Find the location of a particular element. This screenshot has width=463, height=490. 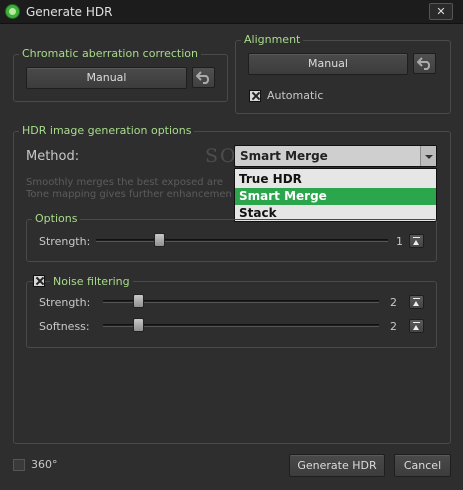

options-strength-reset-button is located at coordinates (416, 241).